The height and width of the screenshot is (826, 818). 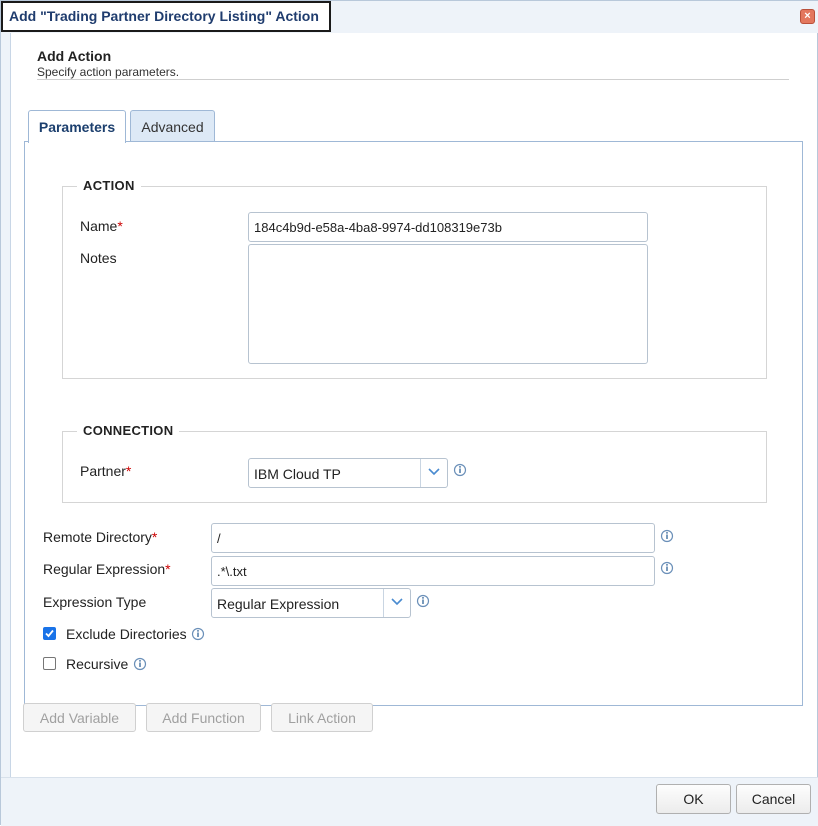 I want to click on recursive-label: Recursive, so click(x=97, y=664).